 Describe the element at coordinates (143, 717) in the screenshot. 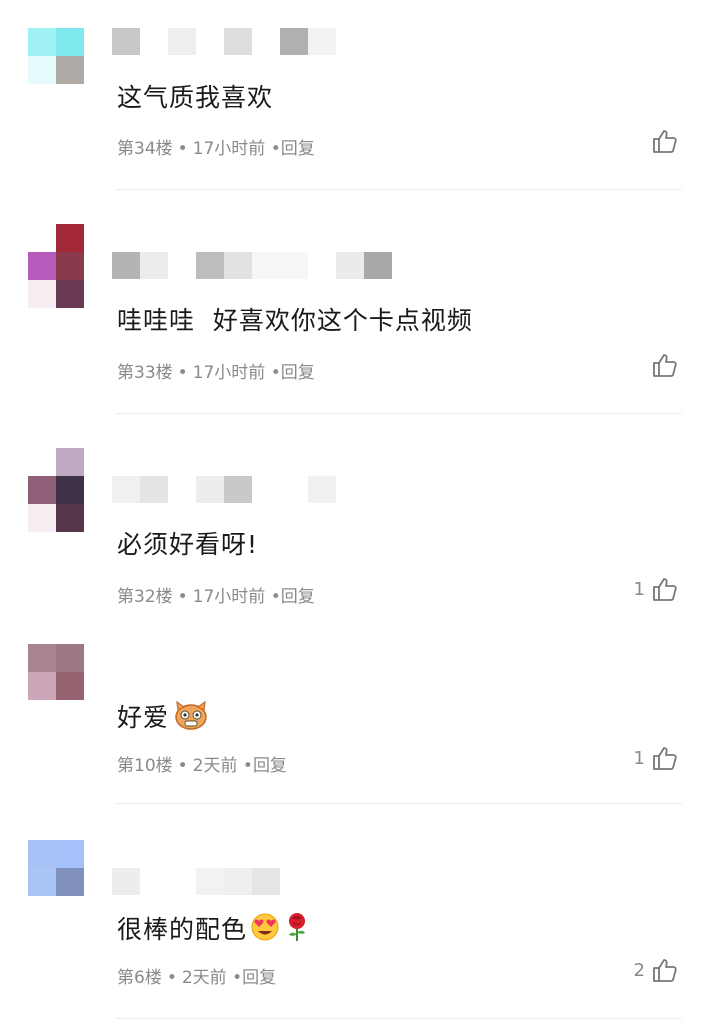

I see `comment-text-body: 好爱` at that location.